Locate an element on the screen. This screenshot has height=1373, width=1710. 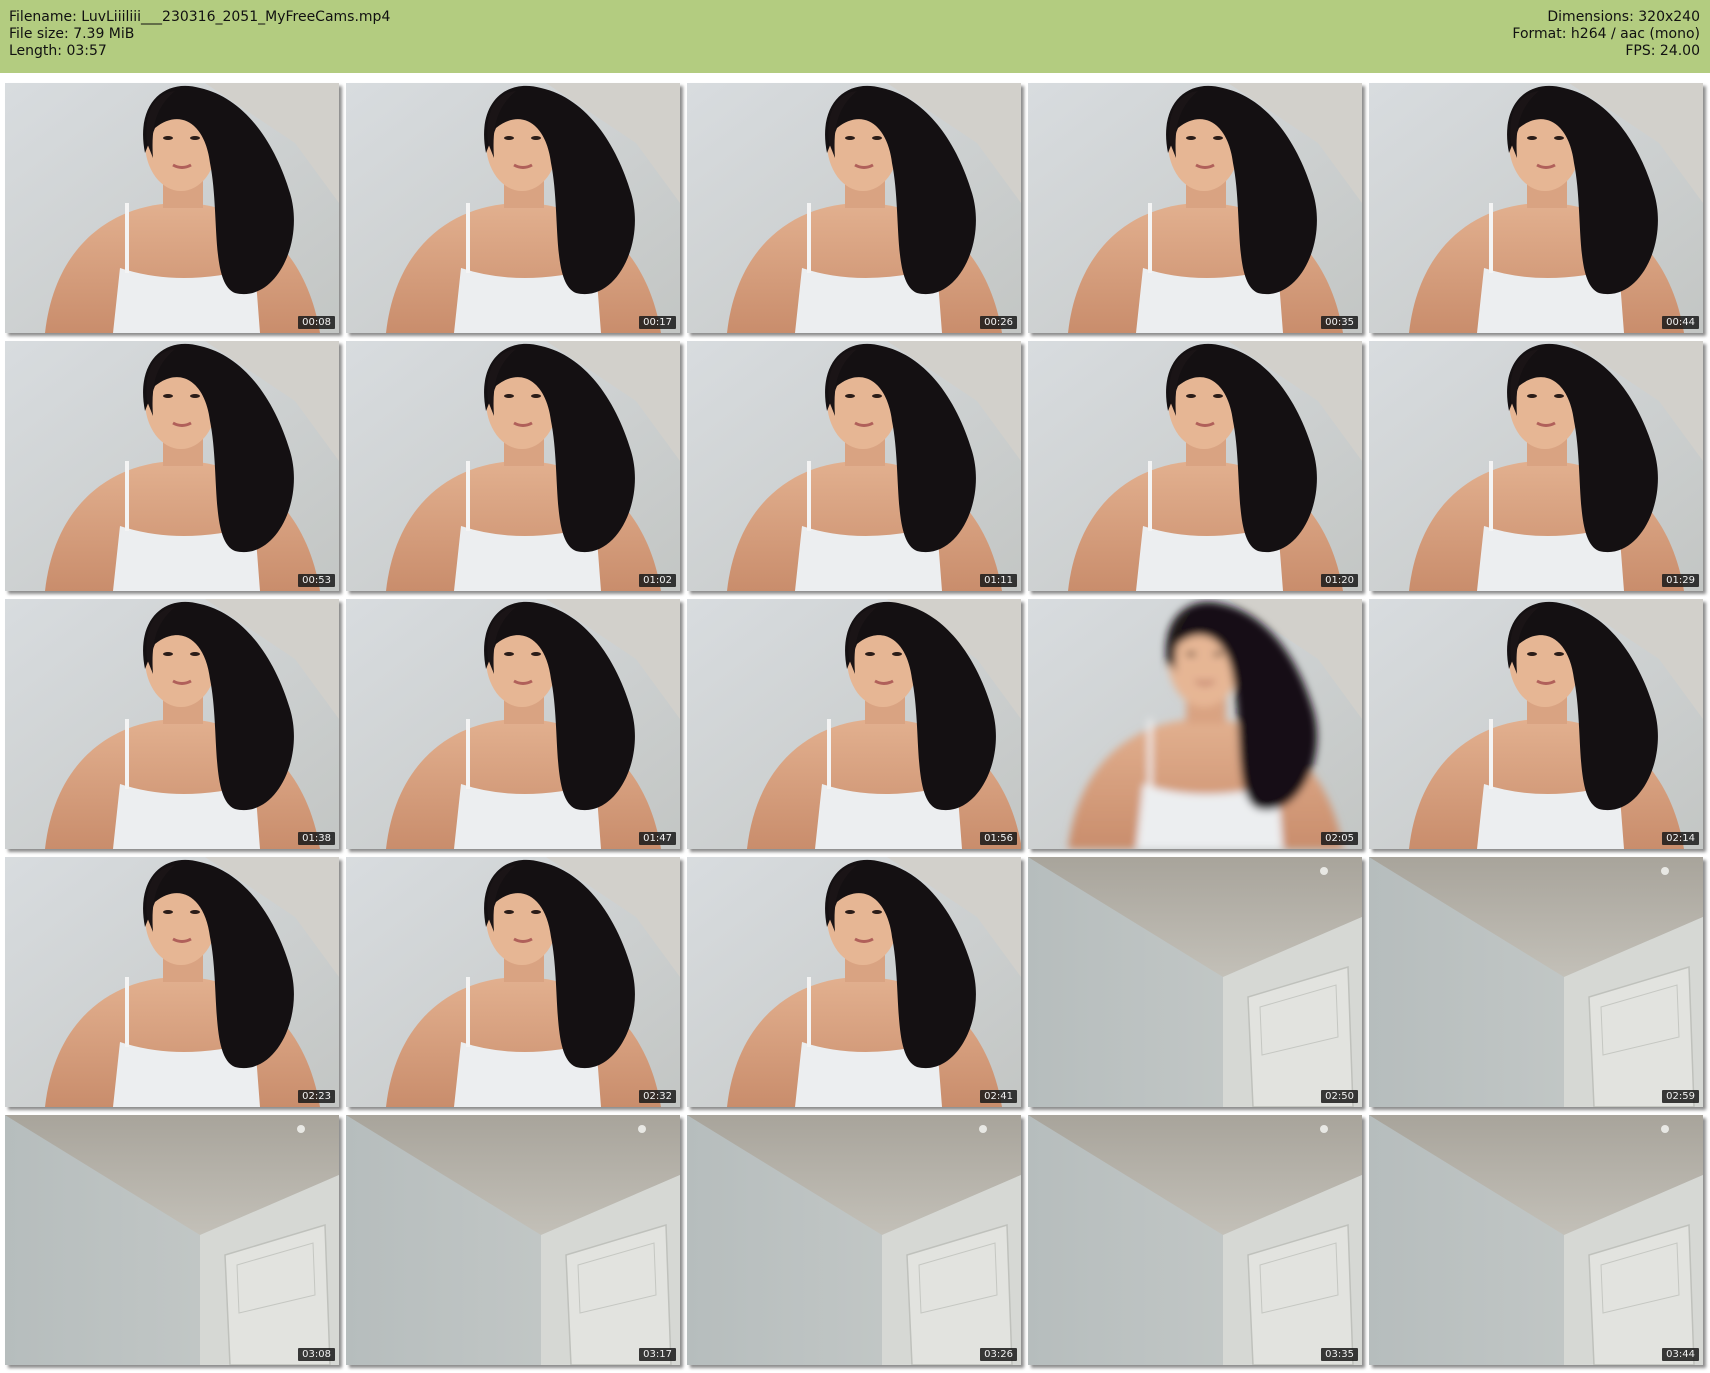
video-thumbnail: 03:26 is located at coordinates (854, 1240).